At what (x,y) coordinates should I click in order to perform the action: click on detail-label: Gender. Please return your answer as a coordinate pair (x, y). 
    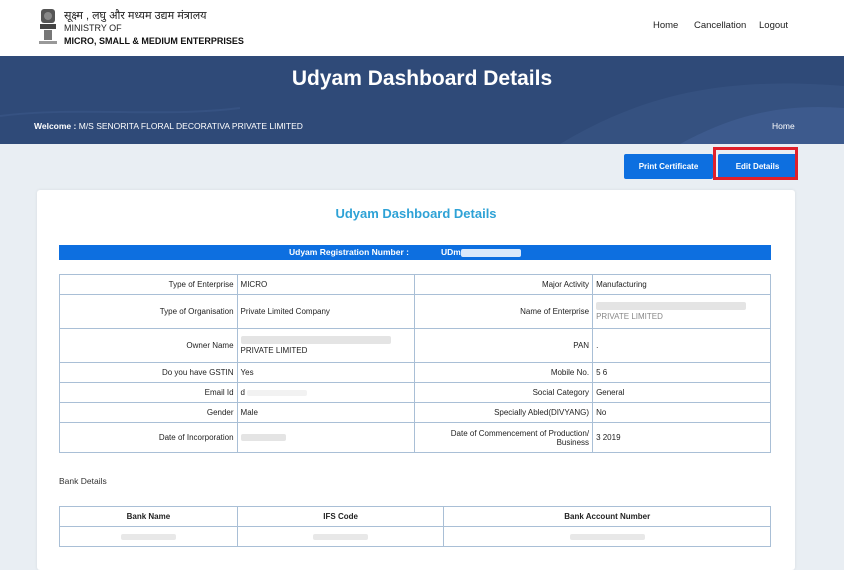
    Looking at the image, I should click on (148, 412).